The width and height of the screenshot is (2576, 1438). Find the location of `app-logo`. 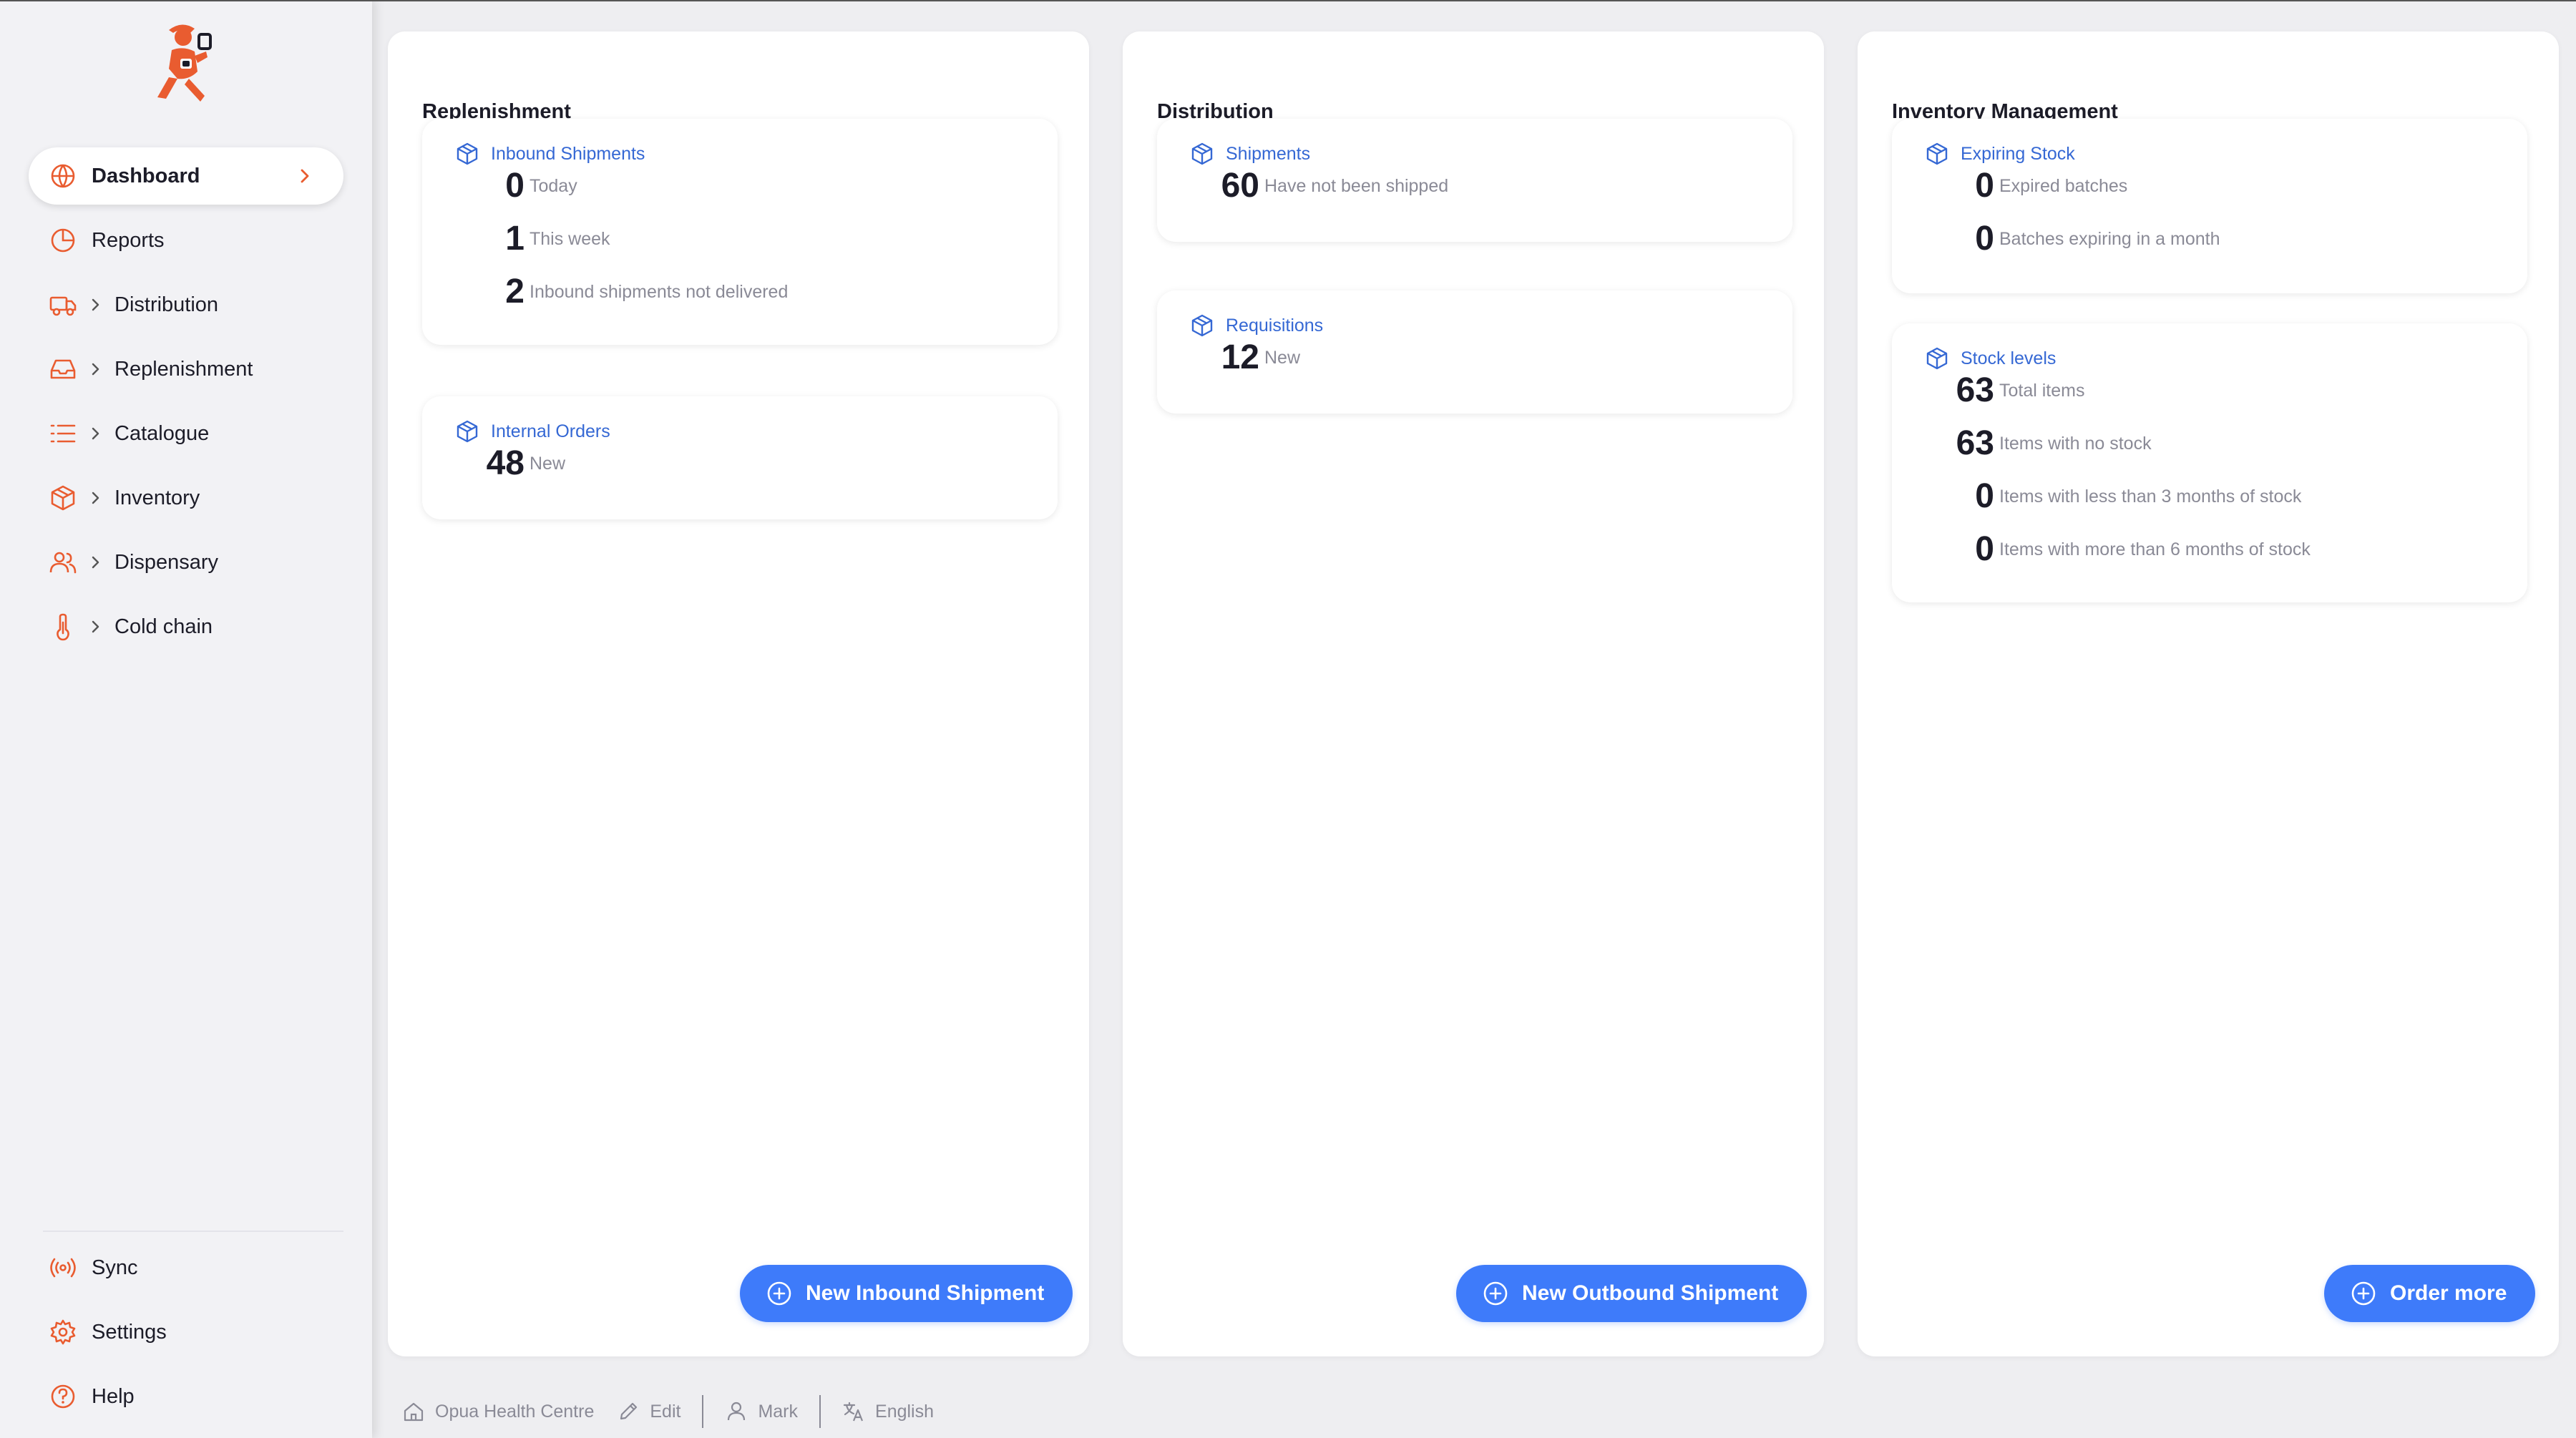

app-logo is located at coordinates (185, 67).